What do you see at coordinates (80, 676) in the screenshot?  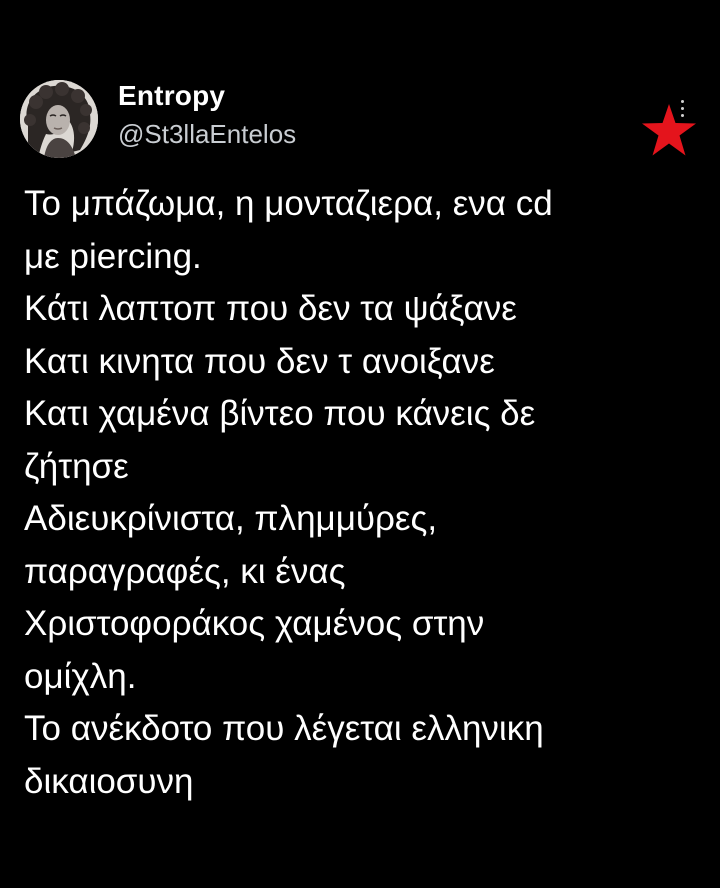 I see `tweet-text-line: ομίχλη.` at bounding box center [80, 676].